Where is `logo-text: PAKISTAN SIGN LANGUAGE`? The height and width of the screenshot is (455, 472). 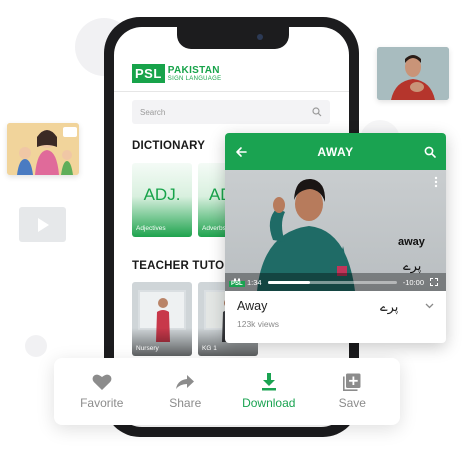
logo-text: PAKISTAN SIGN LANGUAGE is located at coordinates (194, 73).